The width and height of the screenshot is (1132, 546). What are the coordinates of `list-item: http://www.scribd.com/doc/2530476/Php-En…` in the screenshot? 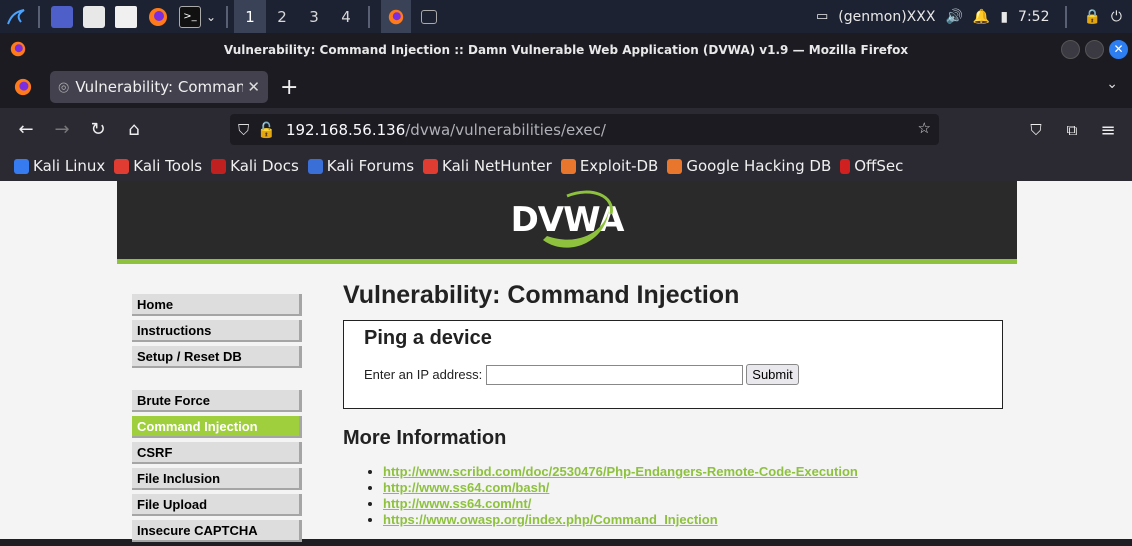 It's located at (693, 471).